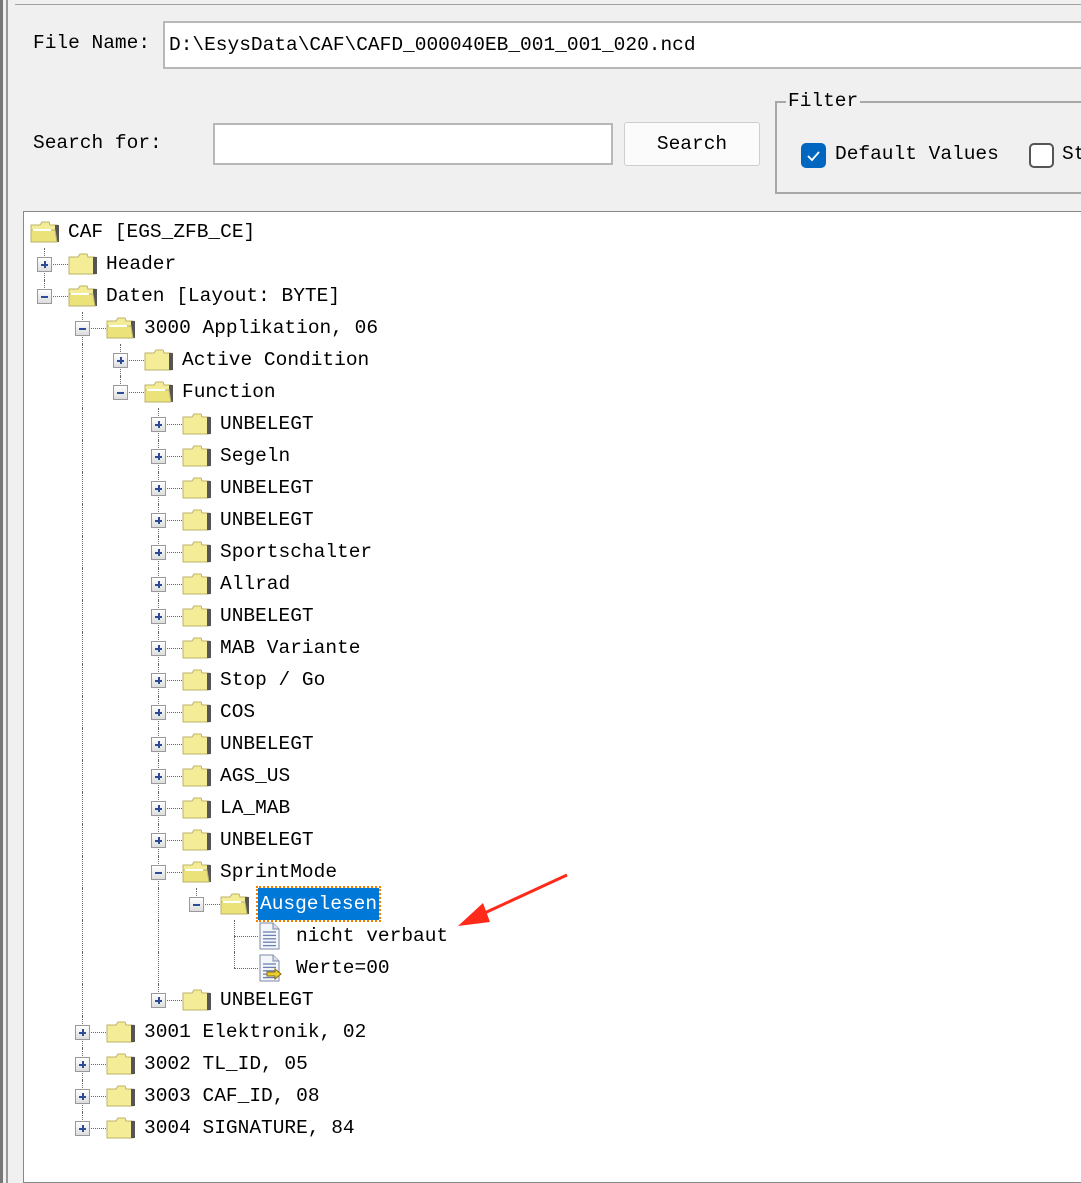 This screenshot has height=1183, width=1081. Describe the element at coordinates (318, 904) in the screenshot. I see `tree-node-label: Ausgelesen` at that location.